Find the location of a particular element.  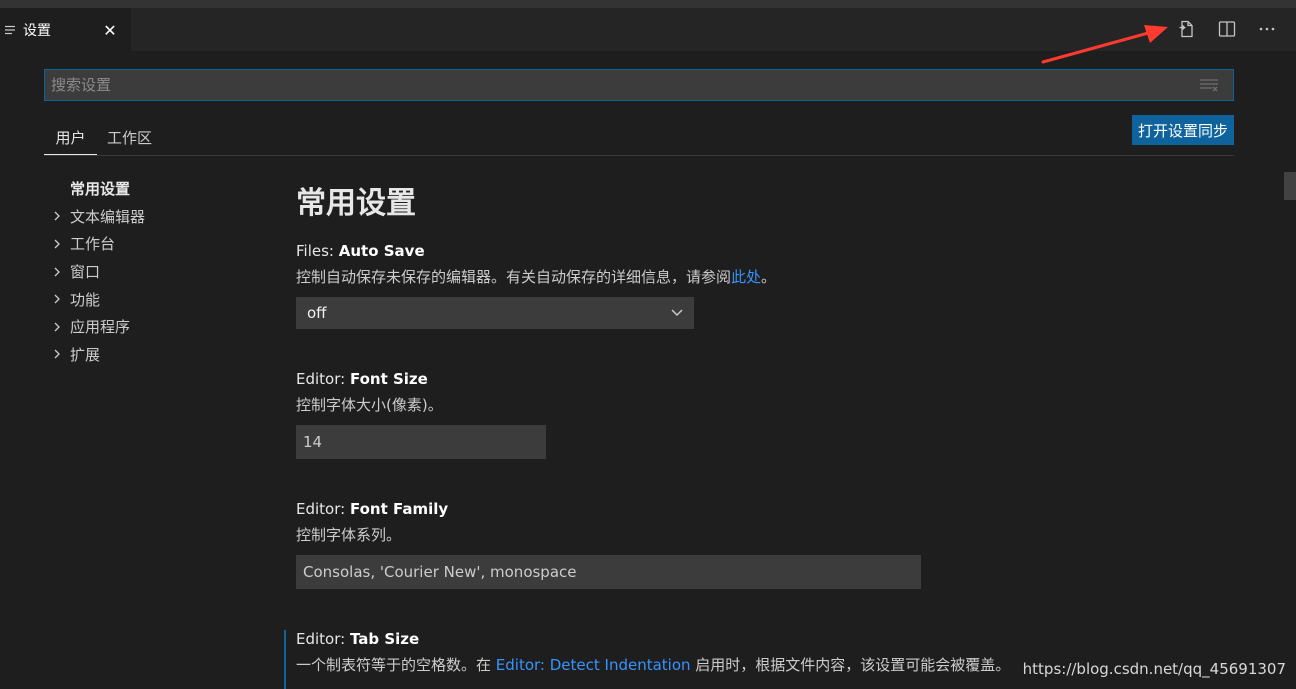

toc-item-text-editor: 文本编辑器 is located at coordinates (152, 217).